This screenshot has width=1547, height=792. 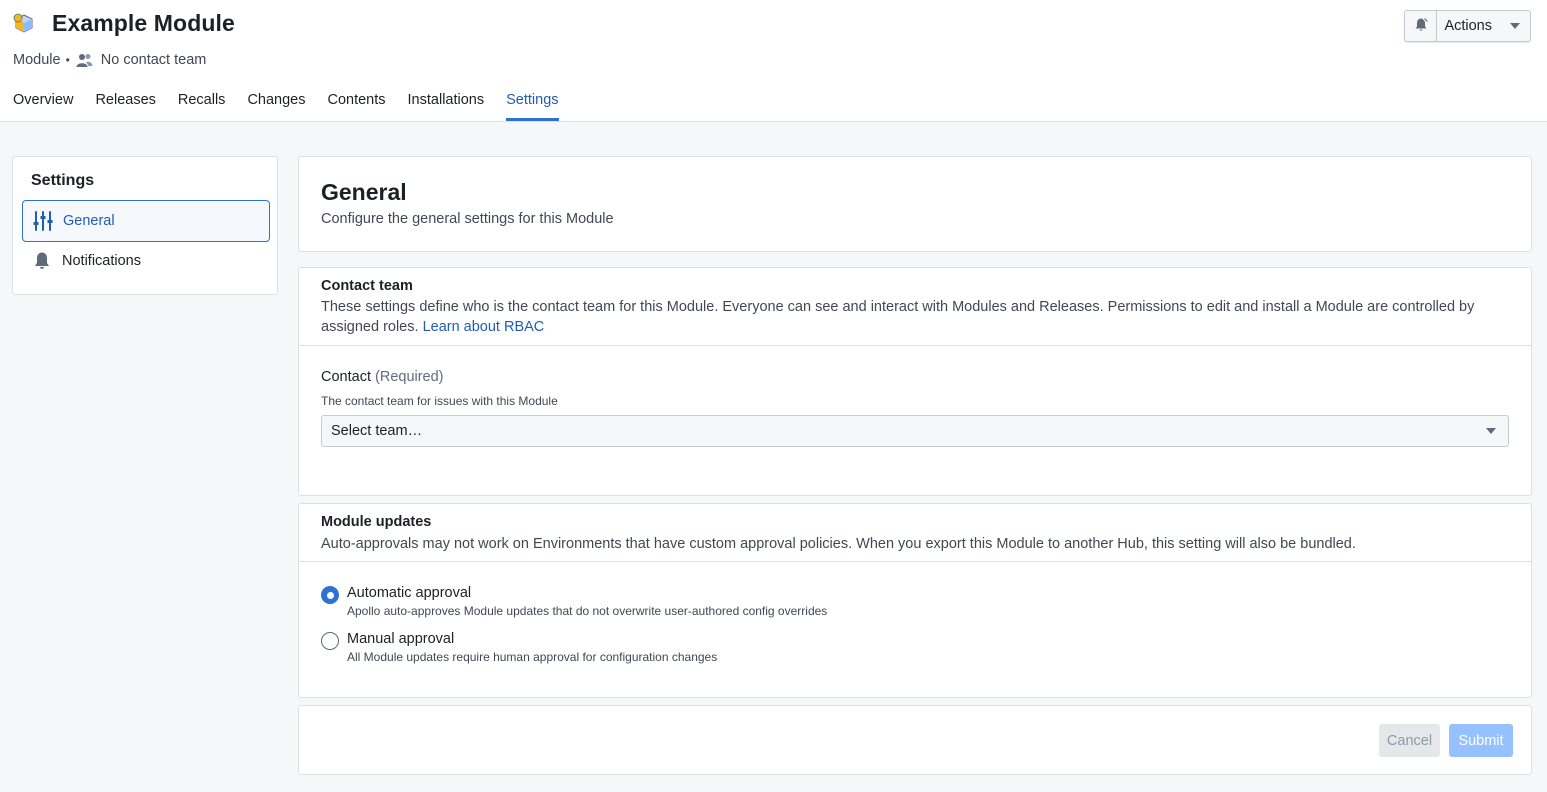 I want to click on actions-label: Actions, so click(x=1468, y=26).